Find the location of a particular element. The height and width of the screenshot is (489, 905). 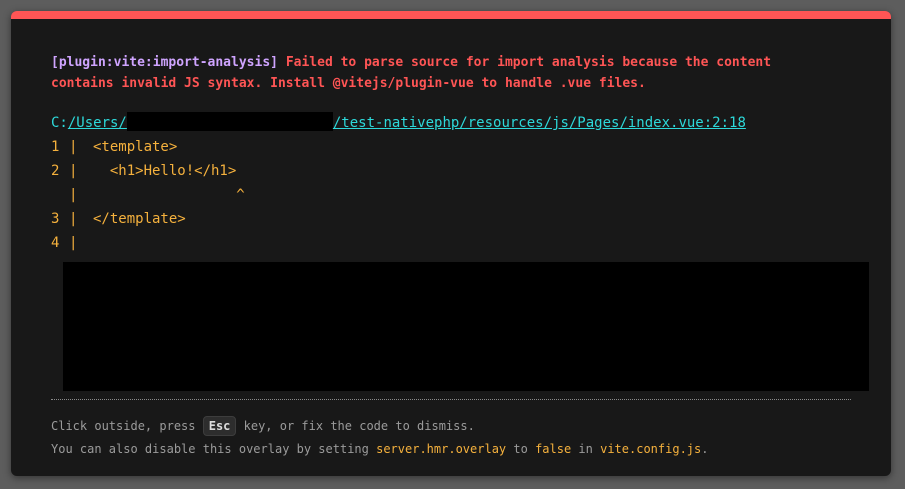

code-frame-line: 4 | is located at coordinates (148, 243).